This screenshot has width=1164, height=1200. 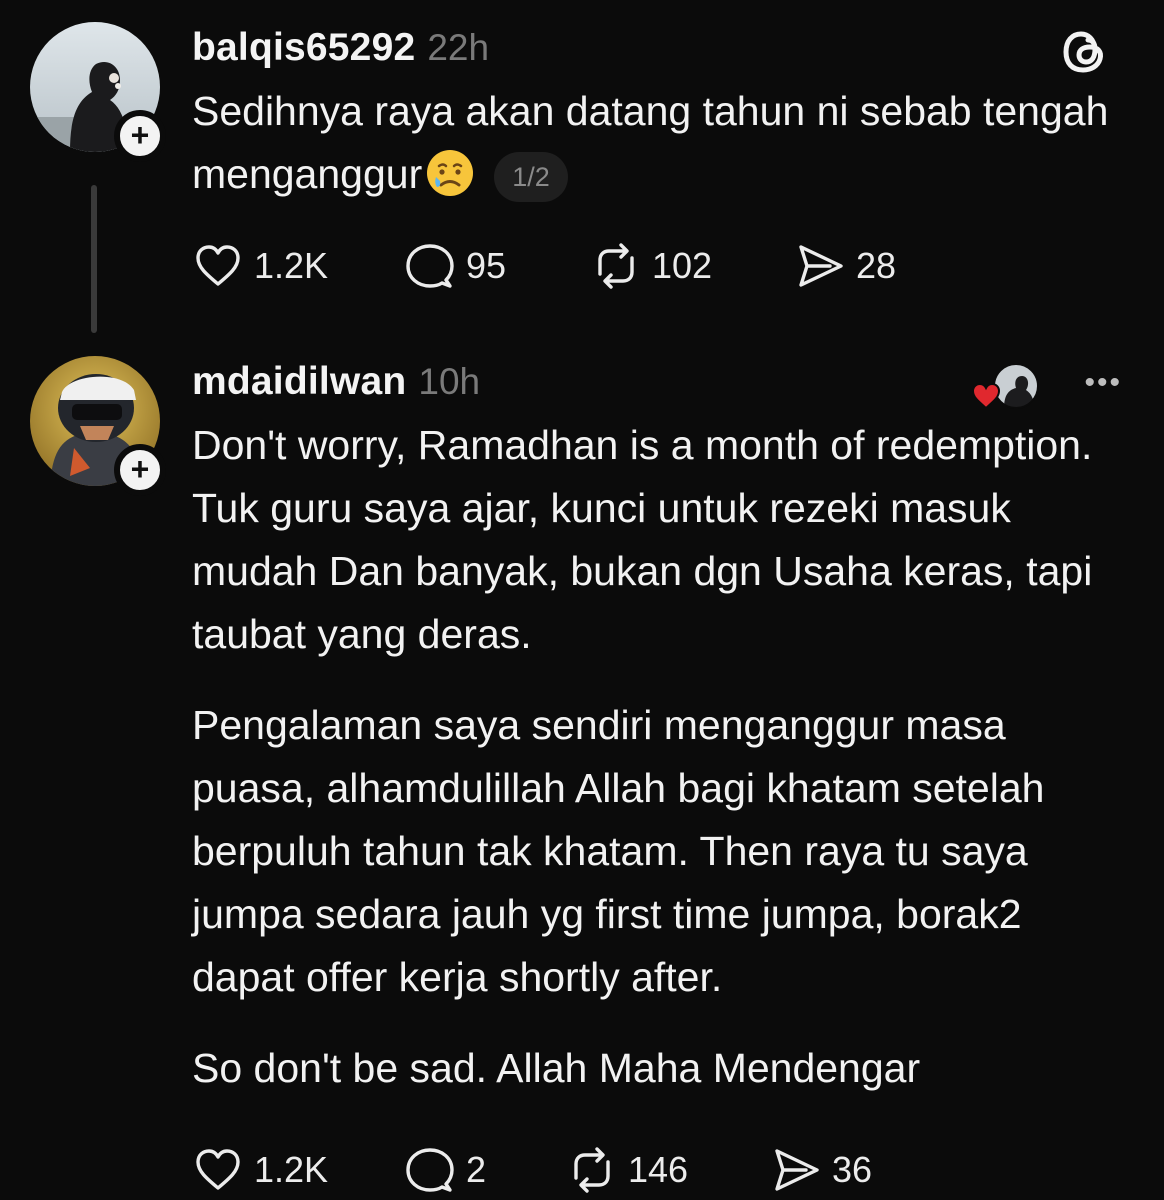 What do you see at coordinates (1084, 52) in the screenshot?
I see `threads-logo-icon` at bounding box center [1084, 52].